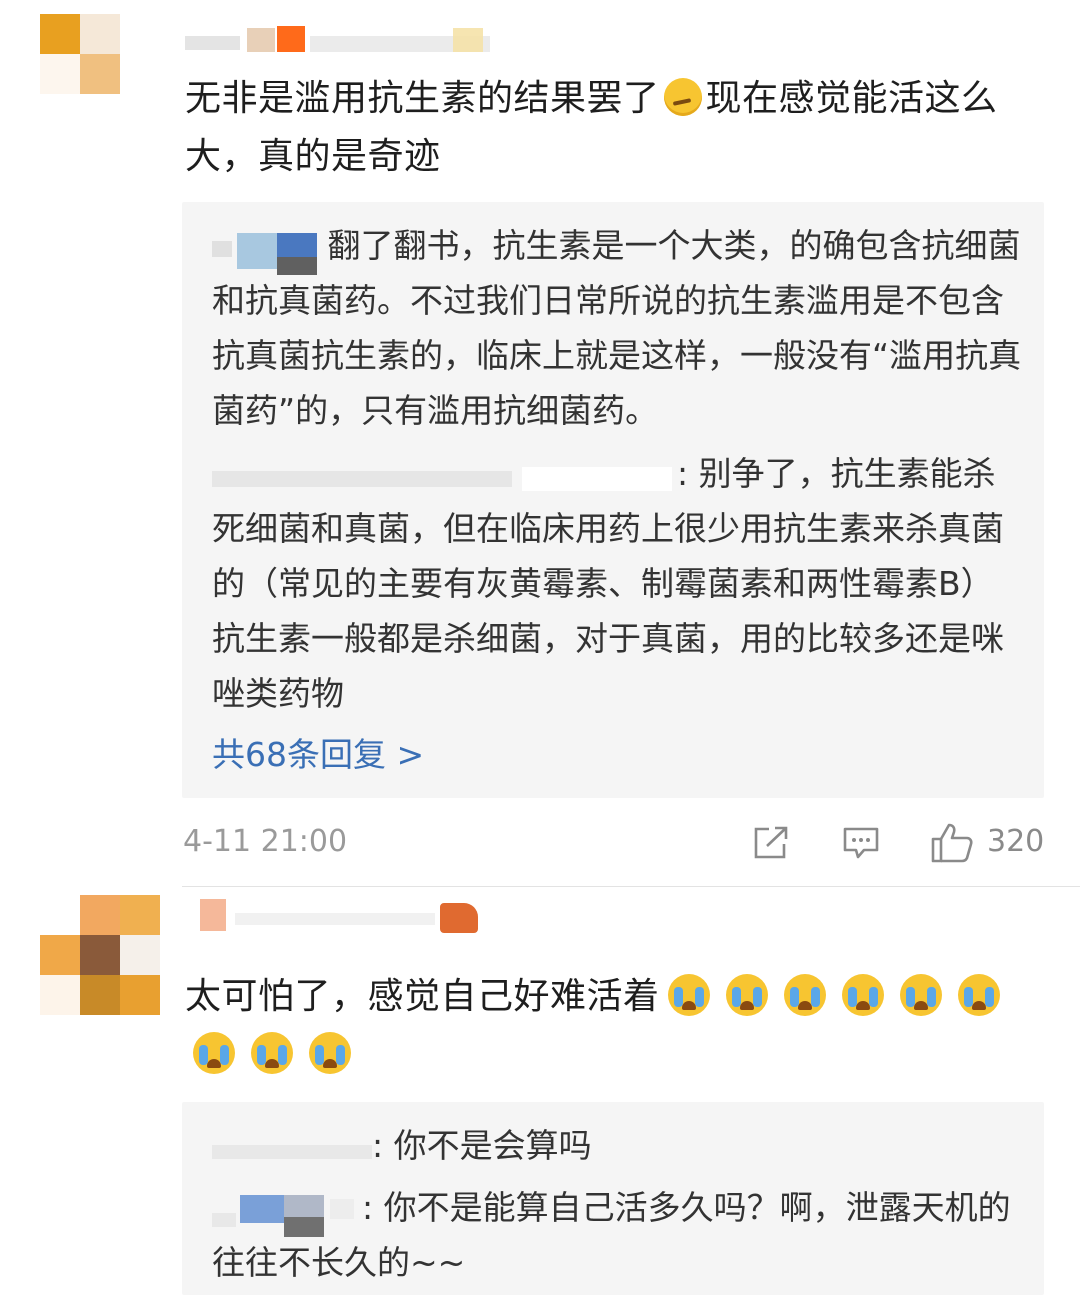 The height and width of the screenshot is (1295, 1080). I want to click on like-count: 320, so click(1016, 841).